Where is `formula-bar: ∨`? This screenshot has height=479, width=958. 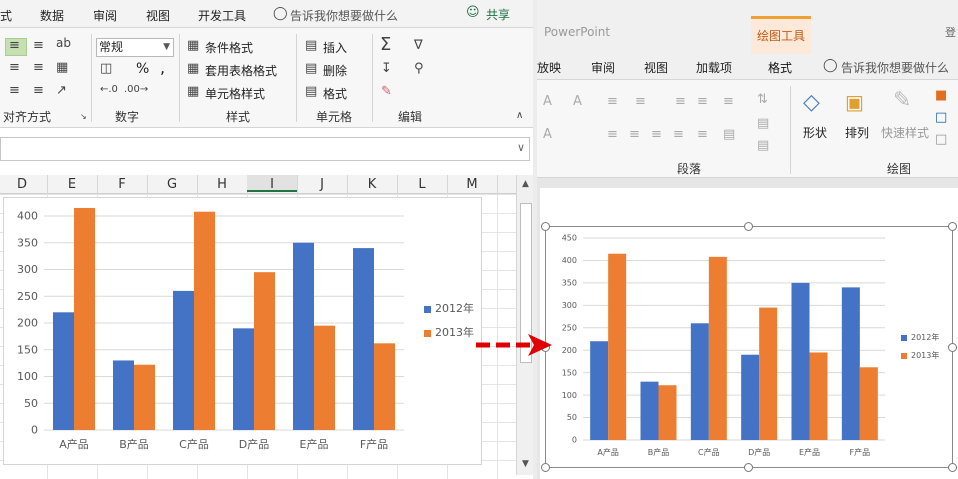 formula-bar: ∨ is located at coordinates (265, 149).